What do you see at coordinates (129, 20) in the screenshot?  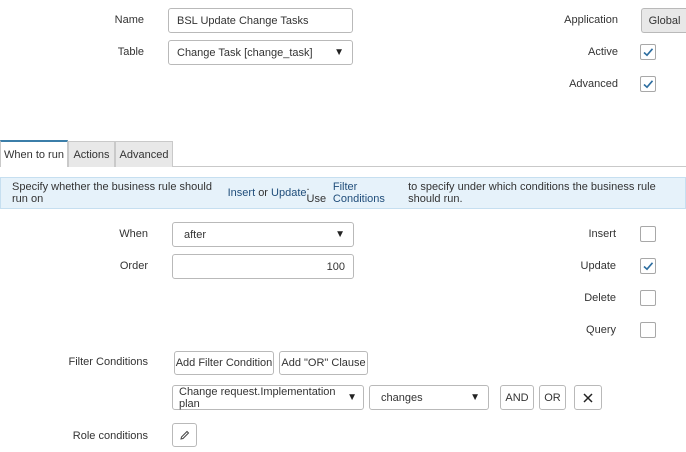 I see `name-label: Name` at bounding box center [129, 20].